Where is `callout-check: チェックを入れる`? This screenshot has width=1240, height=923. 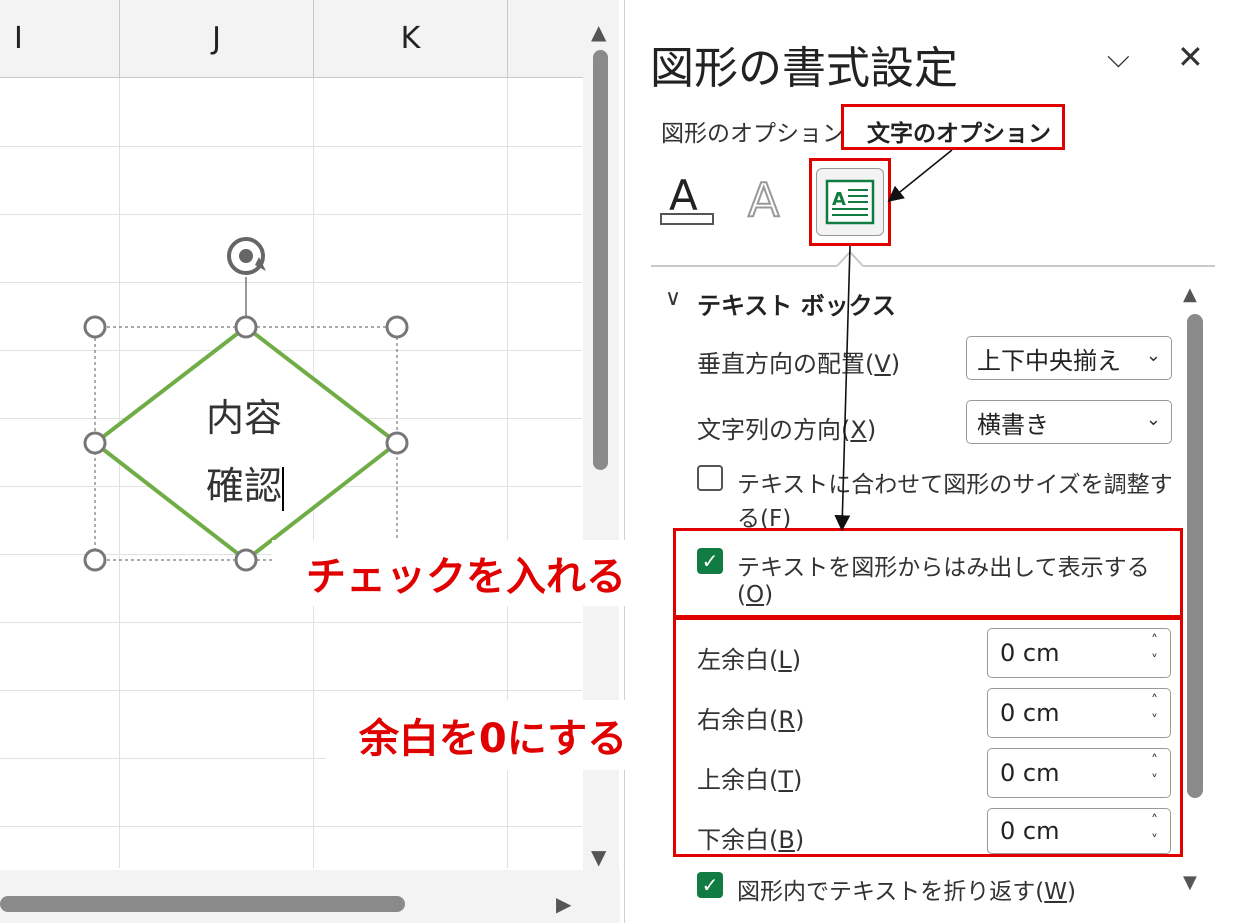
callout-check: チェックを入れる is located at coordinates (466, 573).